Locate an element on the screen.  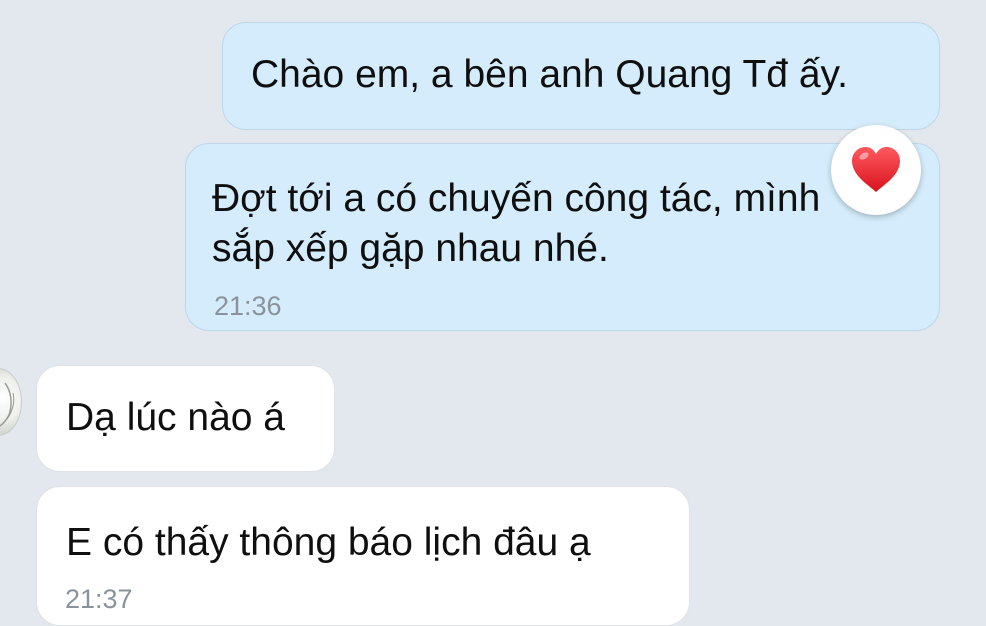
reaction-badge is located at coordinates (876, 170).